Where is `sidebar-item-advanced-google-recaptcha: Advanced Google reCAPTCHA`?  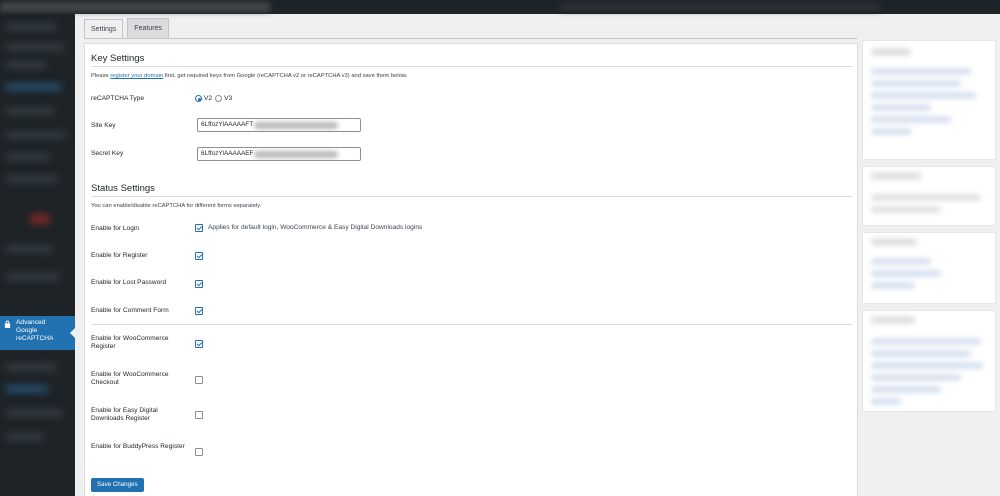
sidebar-item-advanced-google-recaptcha: Advanced Google reCAPTCHA is located at coordinates (37, 333).